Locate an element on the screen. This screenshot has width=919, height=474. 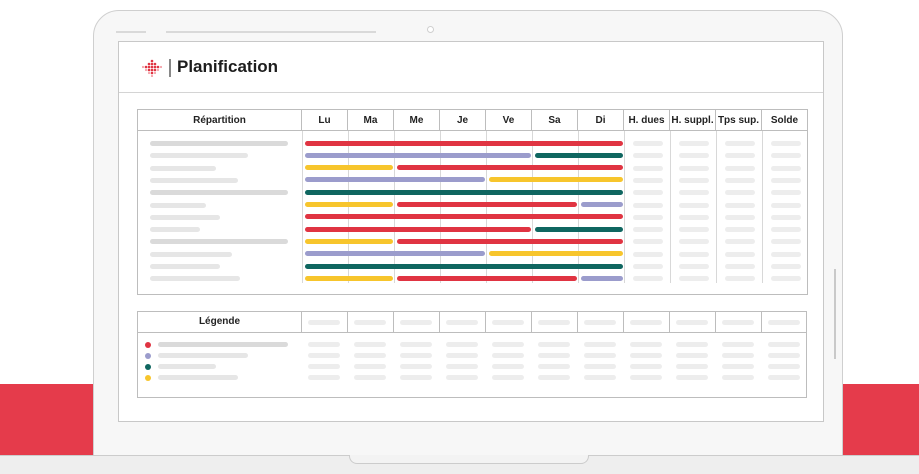
legend-label-placeholder is located at coordinates (198, 377).